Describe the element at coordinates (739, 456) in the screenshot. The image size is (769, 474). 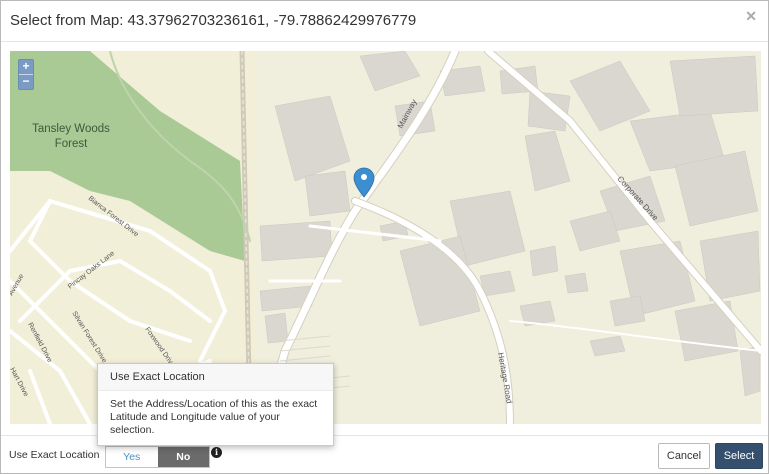
I see `select-button: Select` at that location.